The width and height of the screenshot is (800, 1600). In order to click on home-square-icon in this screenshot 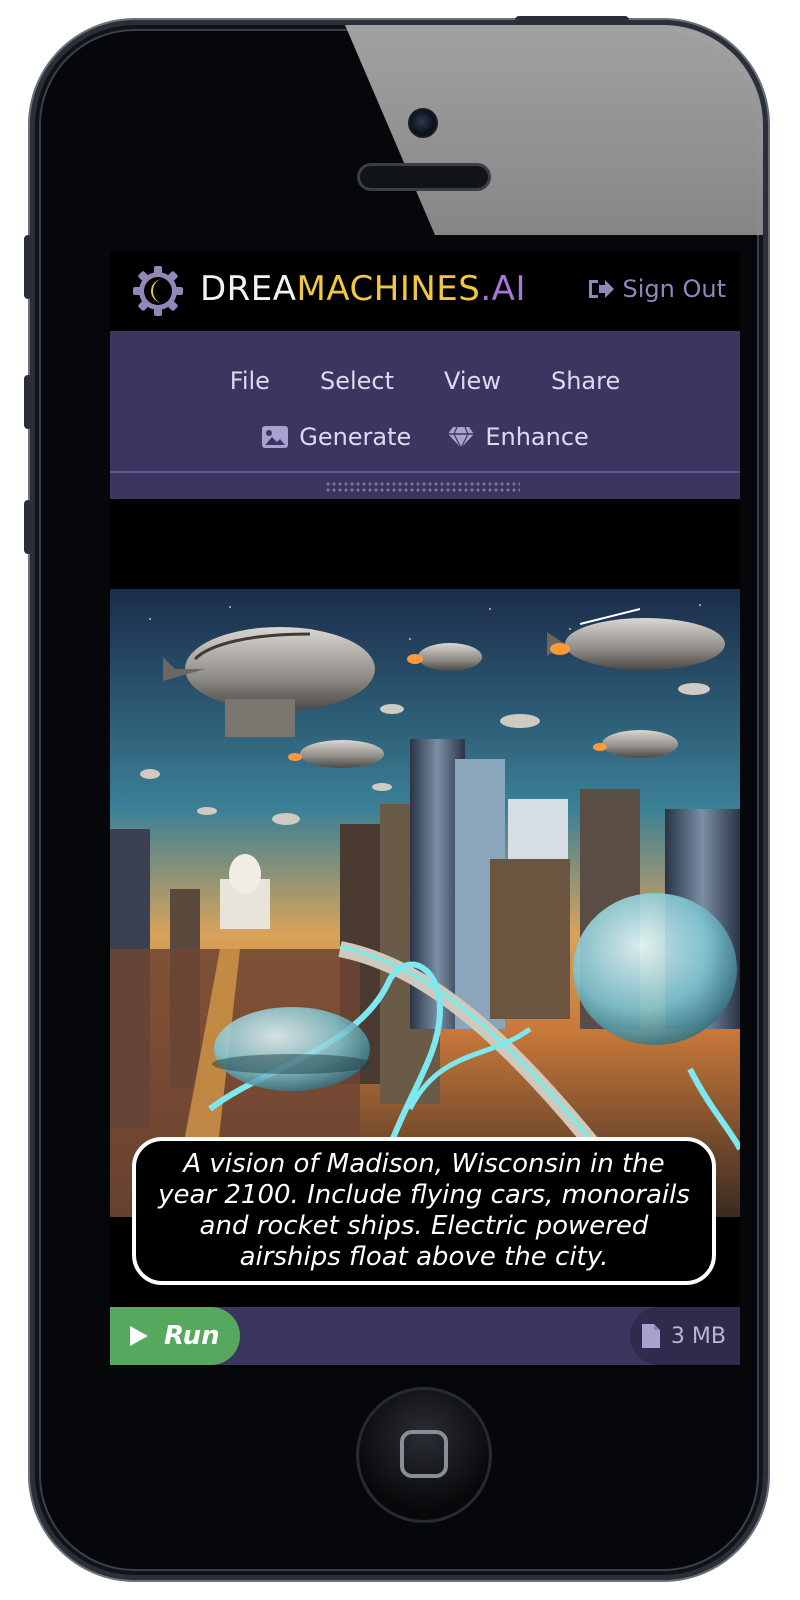, I will do `click(424, 1454)`.